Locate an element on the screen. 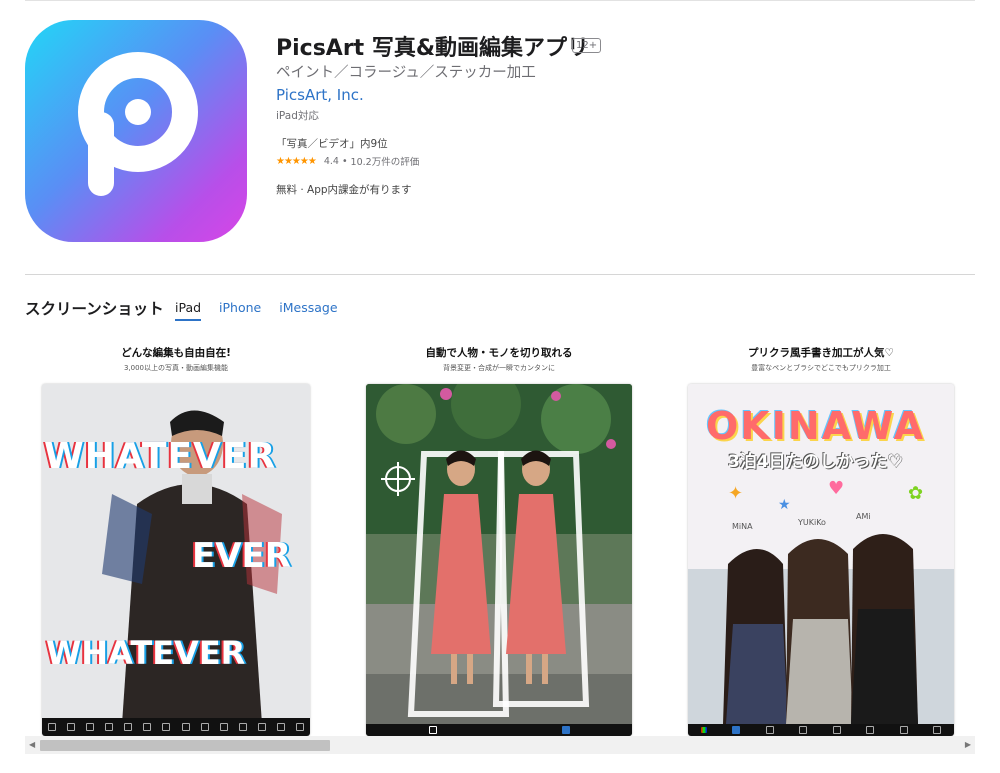 This screenshot has height=773, width=1000. picsart-logo-icon is located at coordinates (138, 124).